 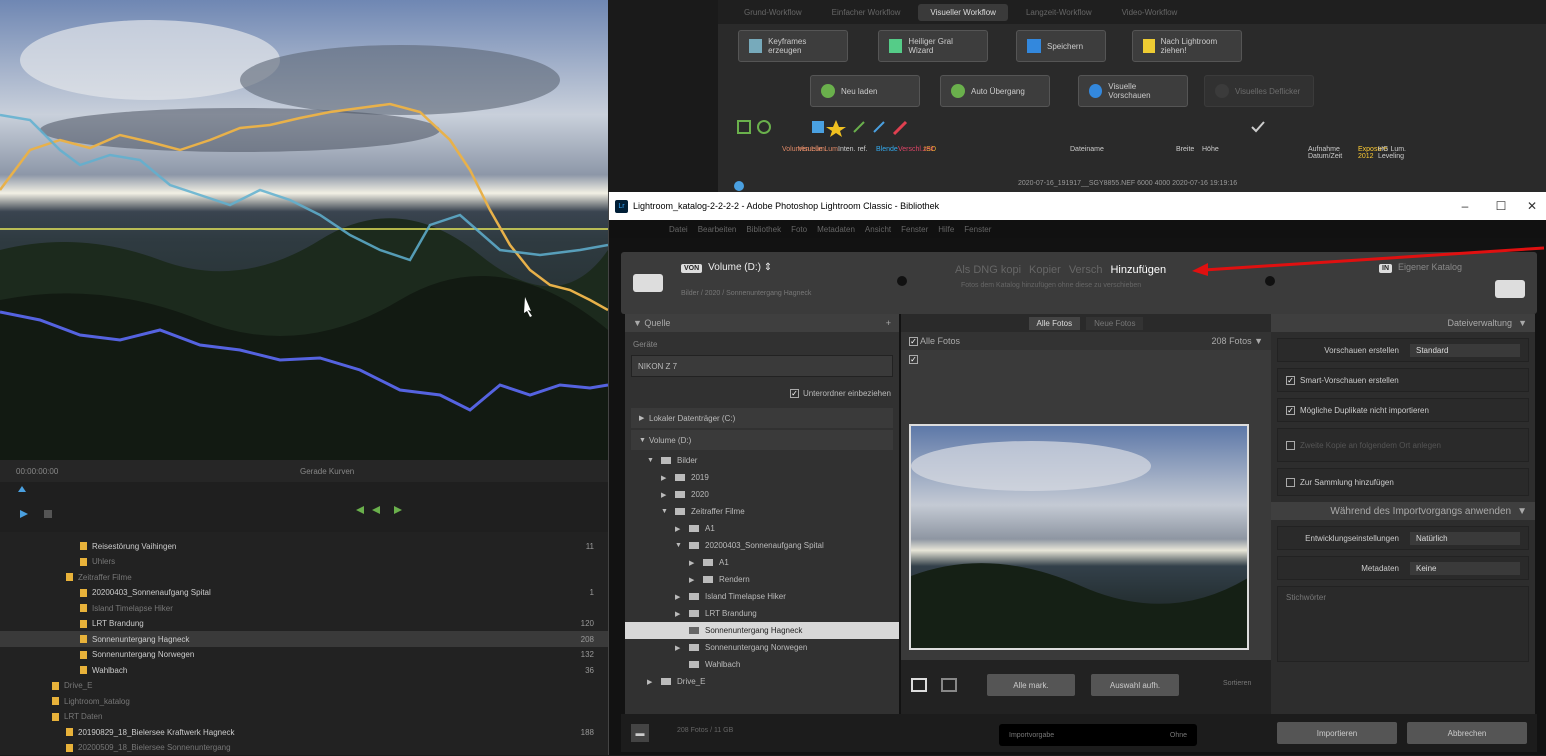 I want to click on tree-item: Reisestörung Vaihingen 11, so click(x=304, y=546).